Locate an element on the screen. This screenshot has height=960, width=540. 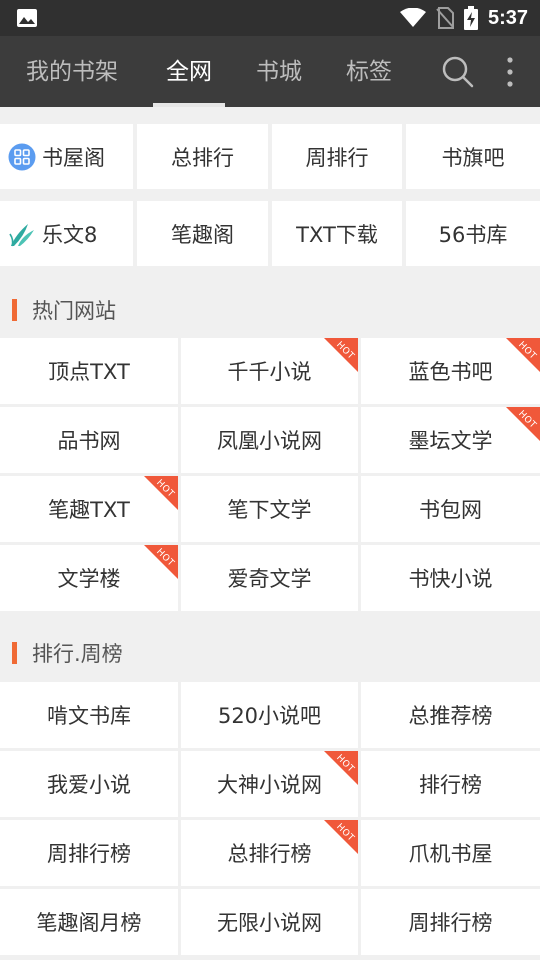
site-link-cell: 蓝色书吧 HOT is located at coordinates (450, 371).